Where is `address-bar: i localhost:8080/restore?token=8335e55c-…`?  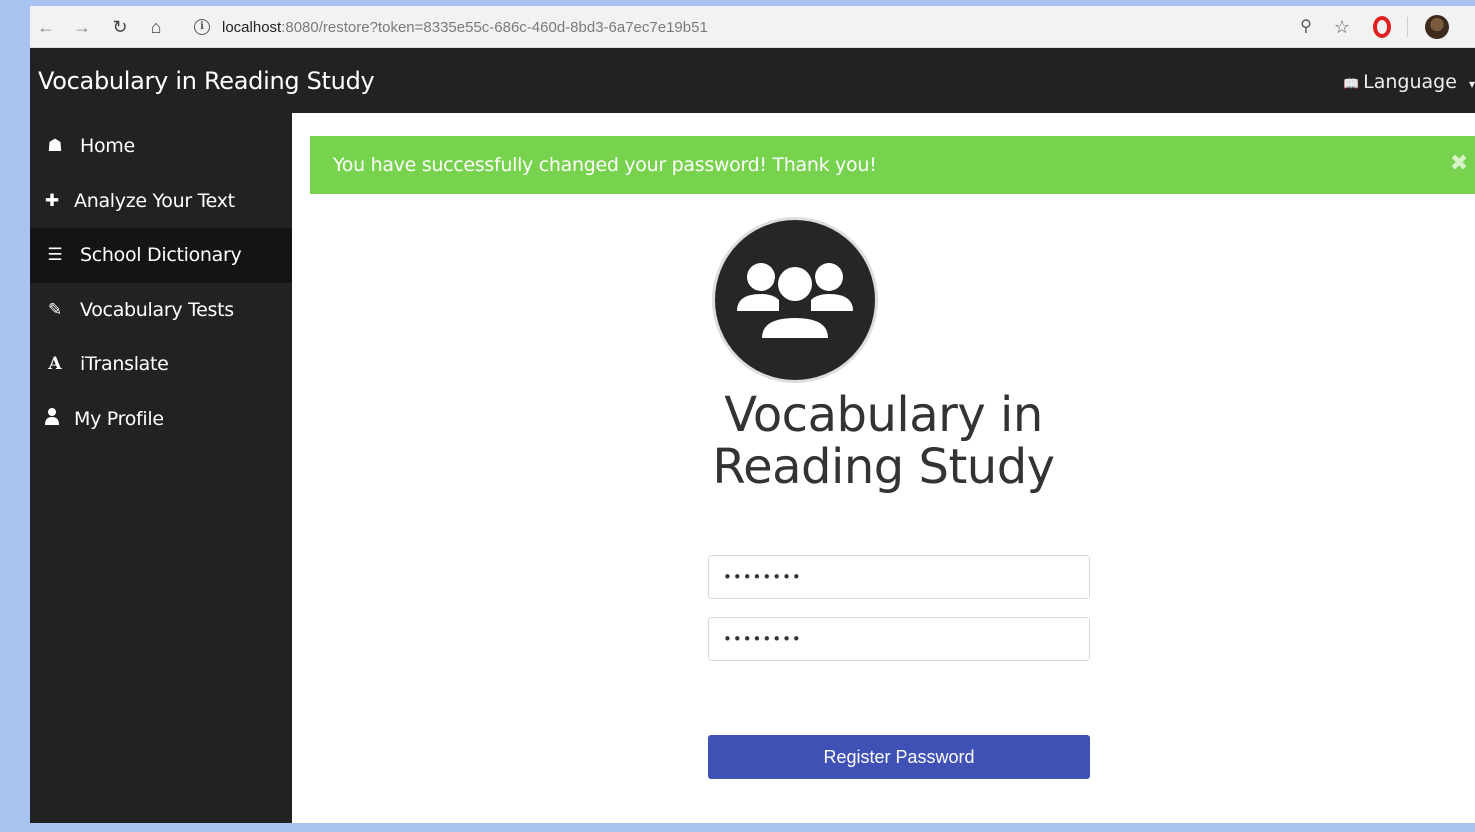
address-bar: i localhost:8080/restore?token=8335e55c-… is located at coordinates (737, 27).